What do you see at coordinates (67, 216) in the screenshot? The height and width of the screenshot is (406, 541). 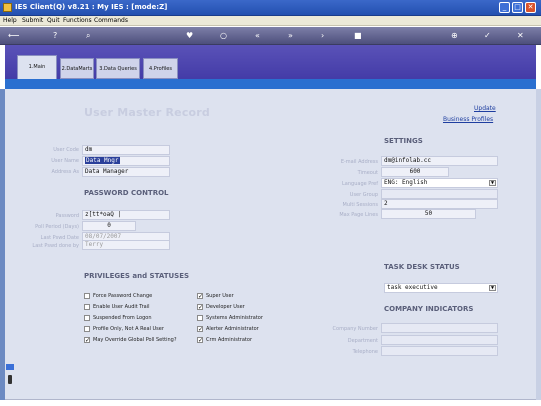 I see `password-label: Password` at bounding box center [67, 216].